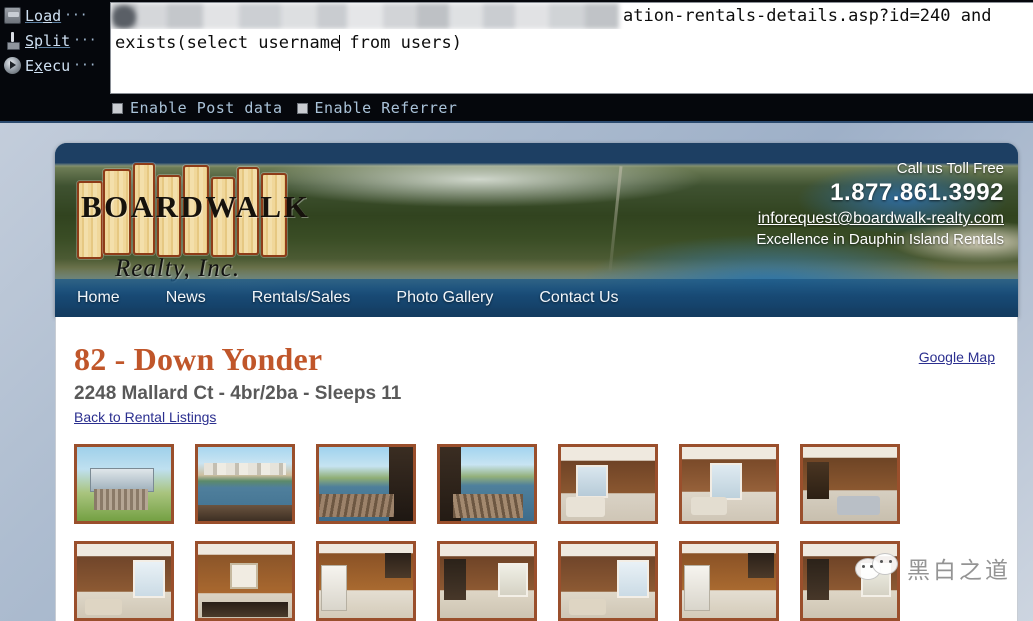 The width and height of the screenshot is (1033, 621). Describe the element at coordinates (238, 393) in the screenshot. I see `property-subtitle: 2248 Mallard Ct - 4br/2ba - Sleeps 11` at that location.